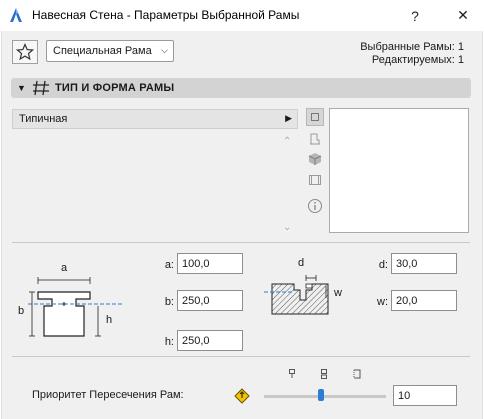 Image resolution: width=484 pixels, height=419 pixels. I want to click on a-input: 100,0, so click(210, 263).